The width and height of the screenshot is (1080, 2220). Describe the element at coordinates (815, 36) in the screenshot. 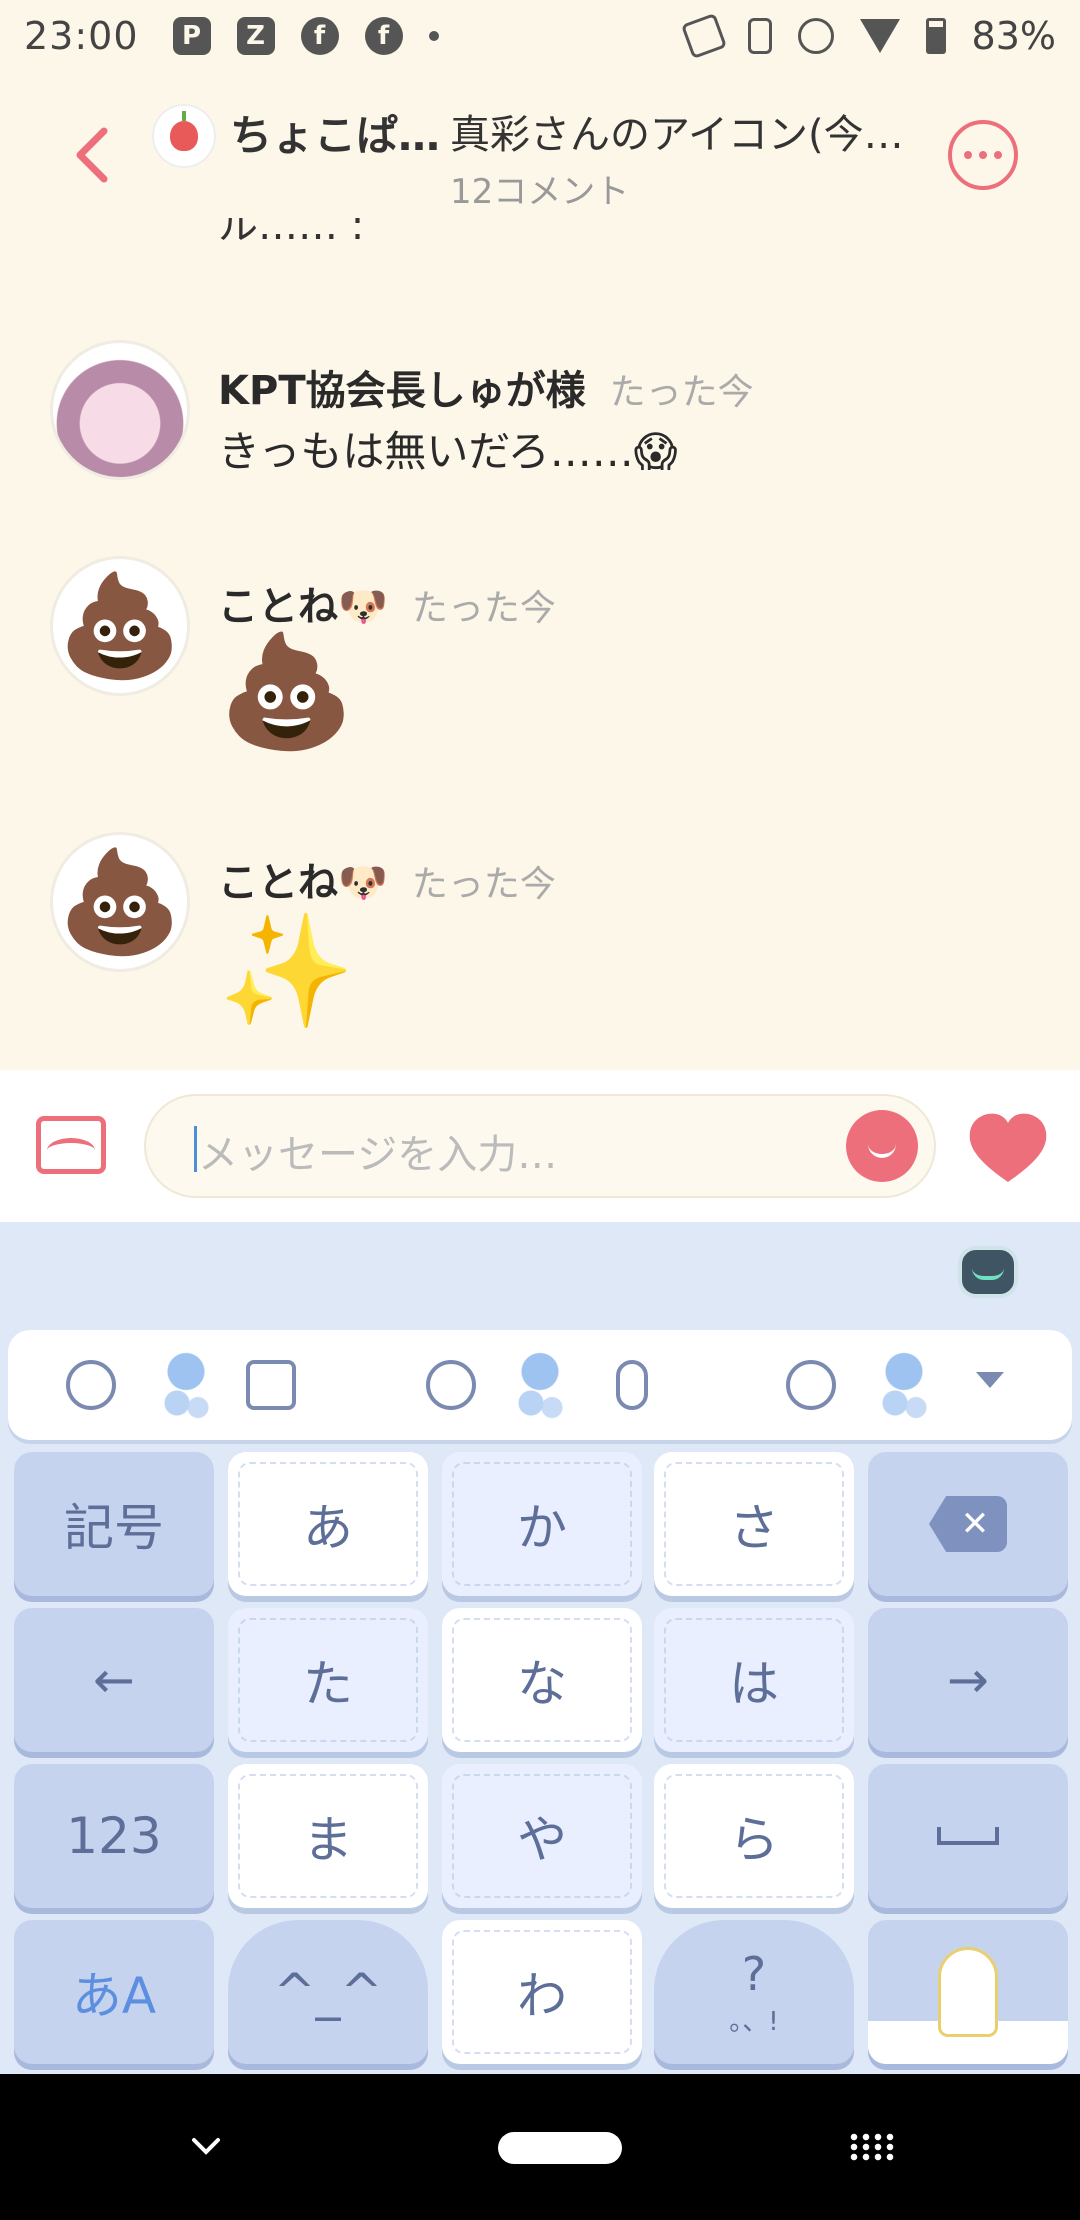

I see `do-not-disturb-icon` at that location.